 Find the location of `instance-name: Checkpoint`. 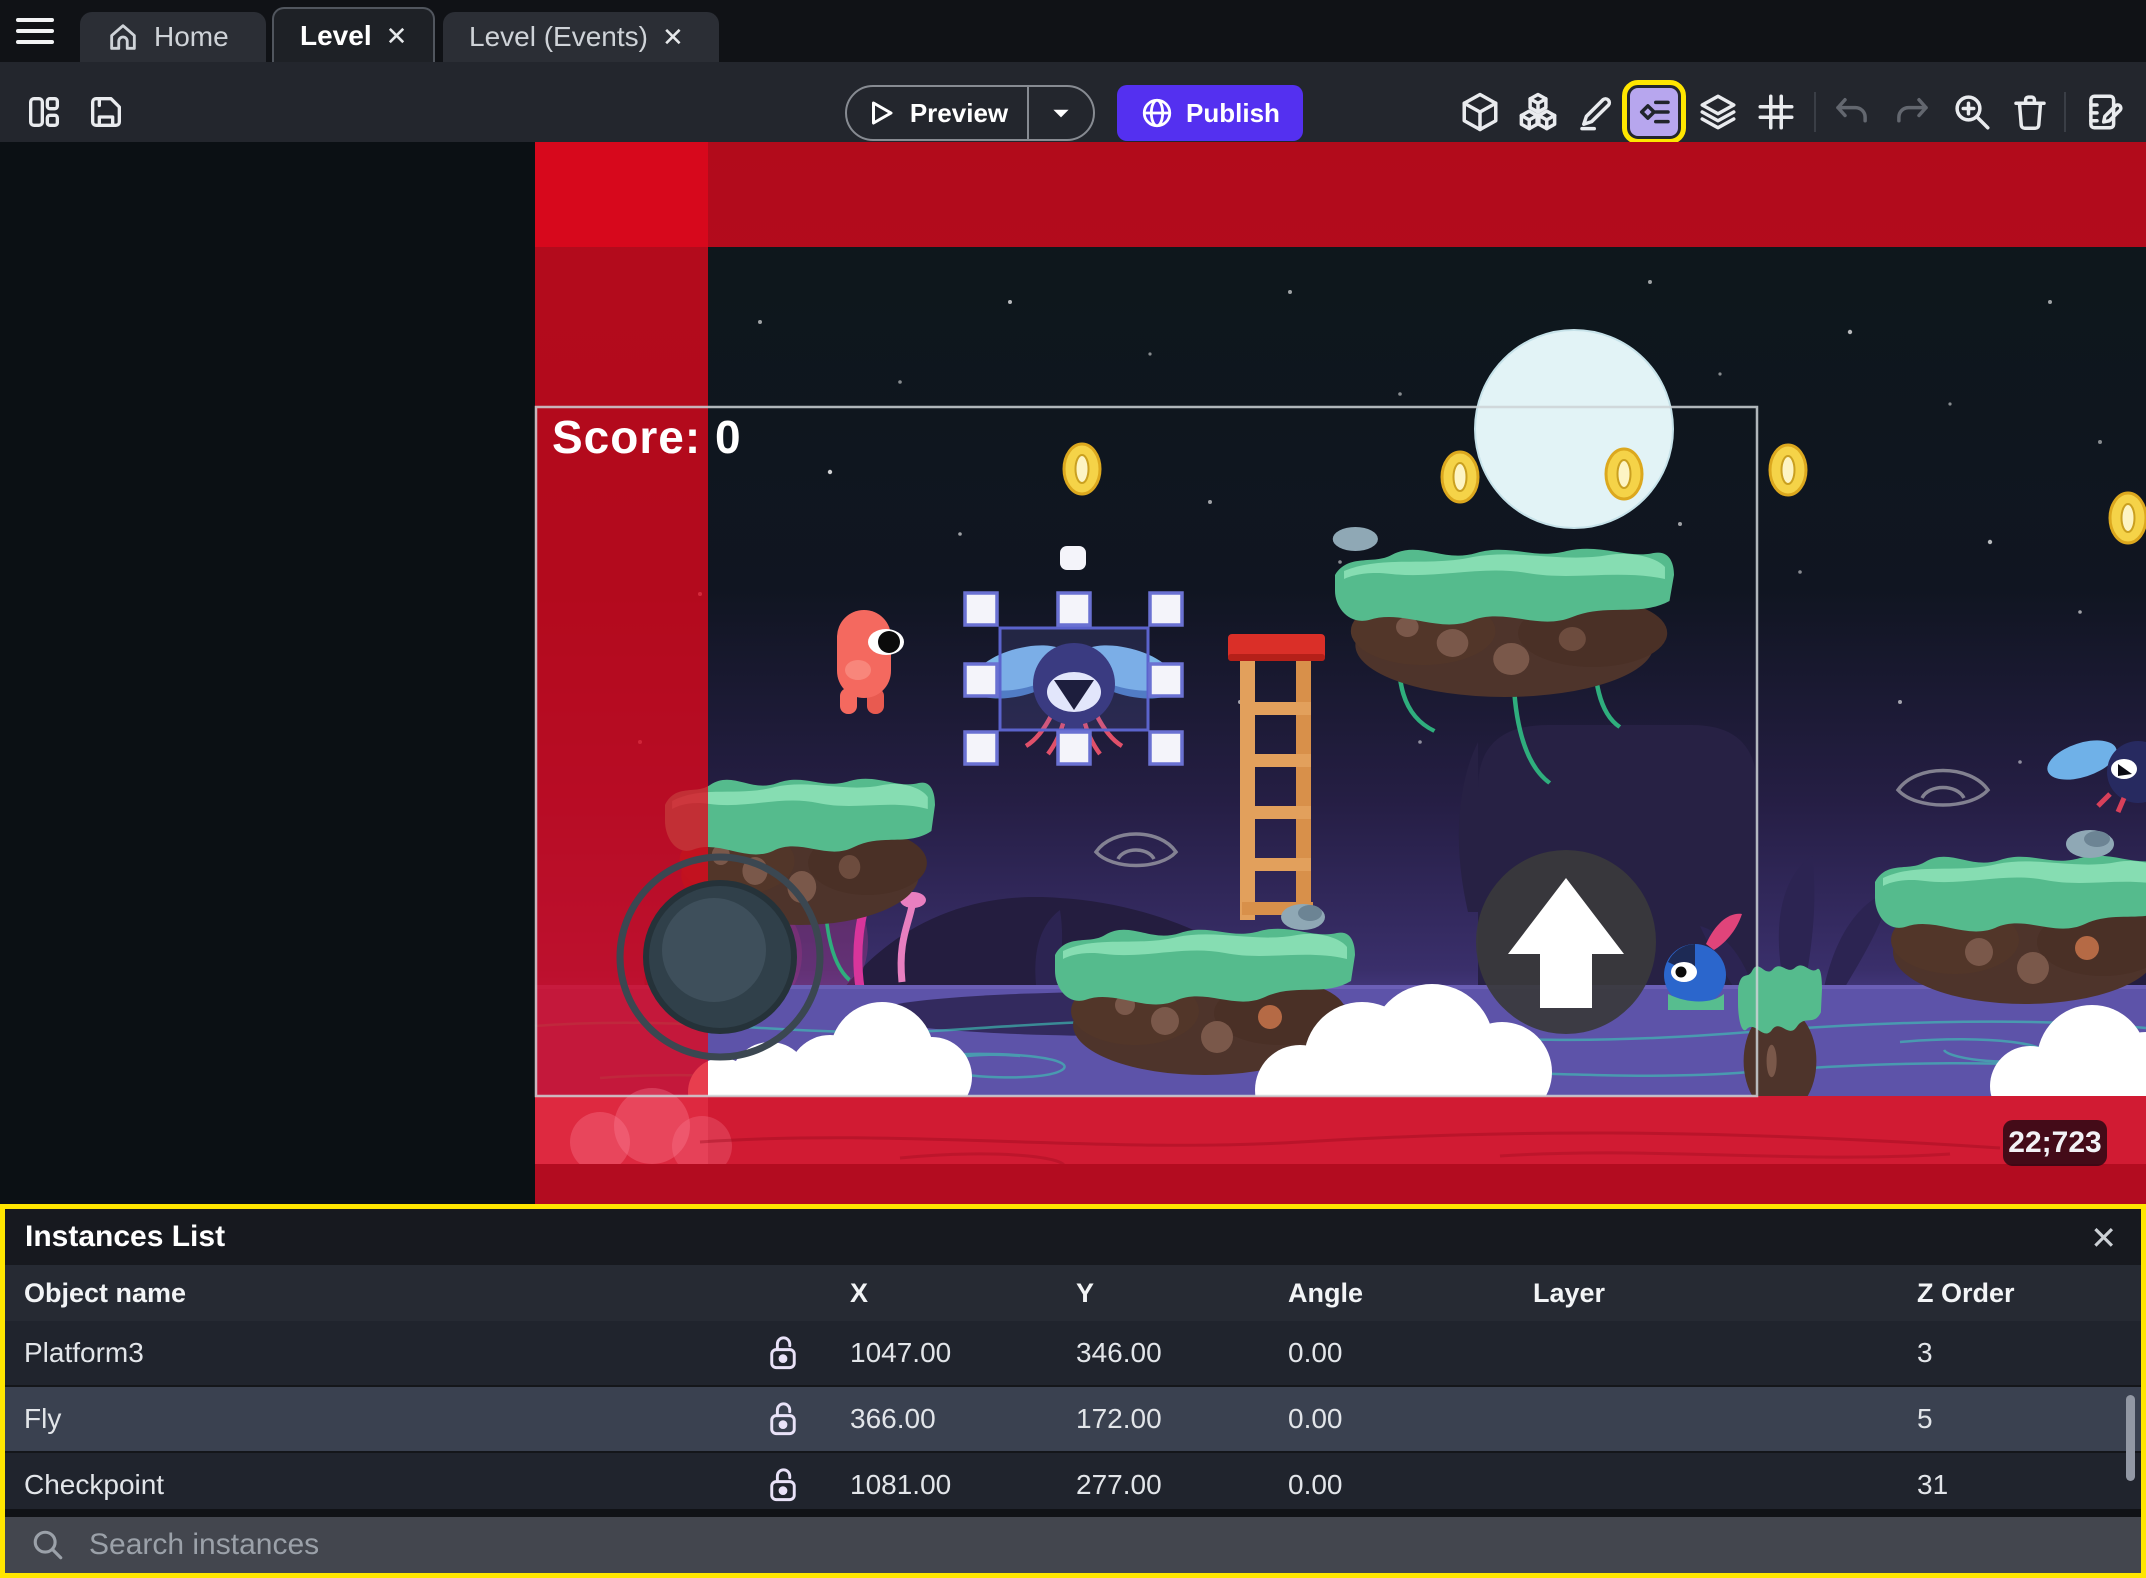

instance-name: Checkpoint is located at coordinates (94, 1484).